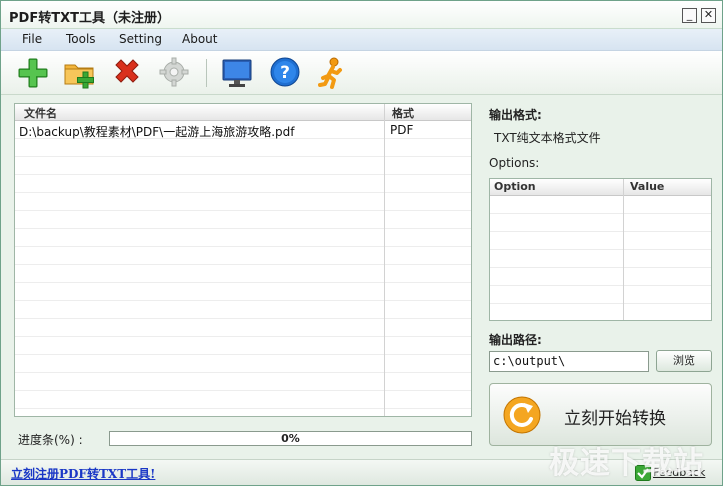 This screenshot has height=486, width=723. Describe the element at coordinates (708, 15) in the screenshot. I see `close-button: ✕` at that location.